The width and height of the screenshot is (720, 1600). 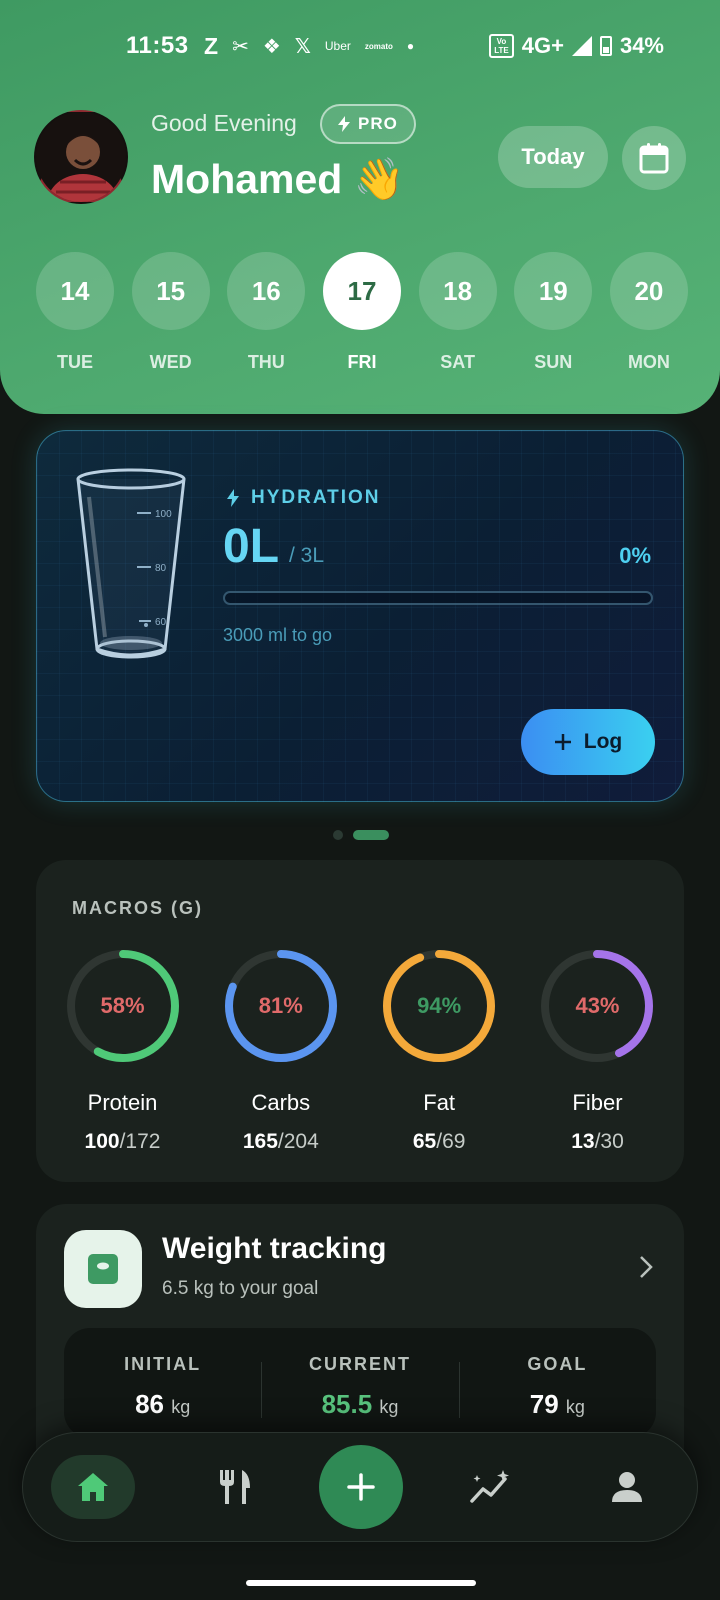 I want to click on day-label: MON, so click(x=648, y=362).